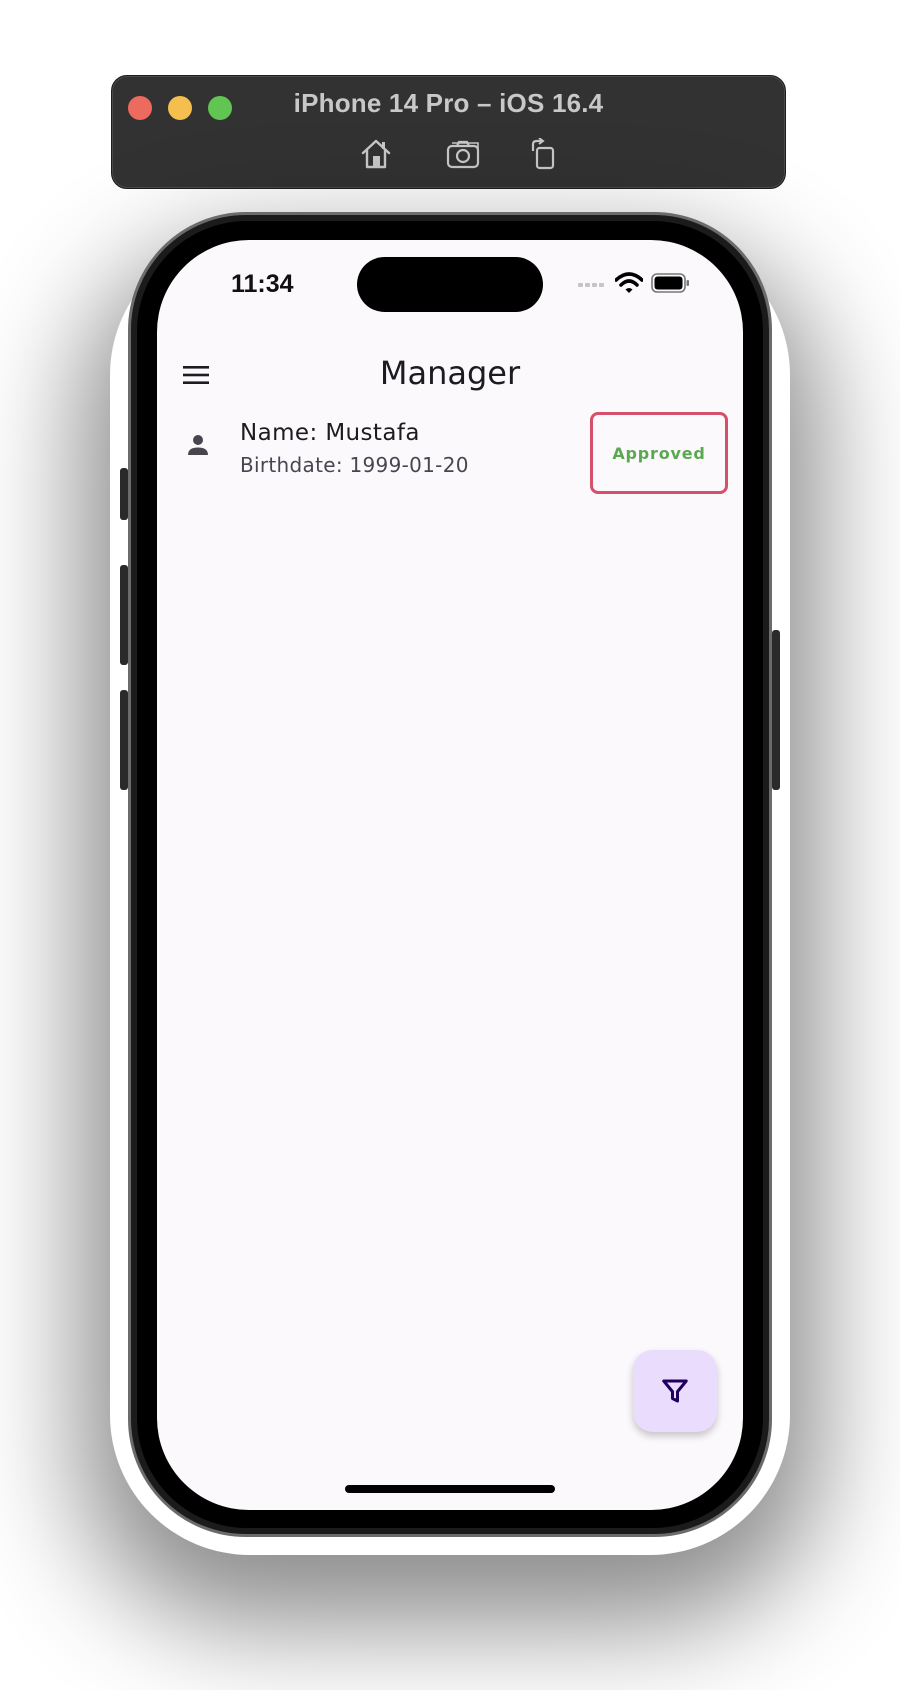  I want to click on cellular-icon, so click(591, 285).